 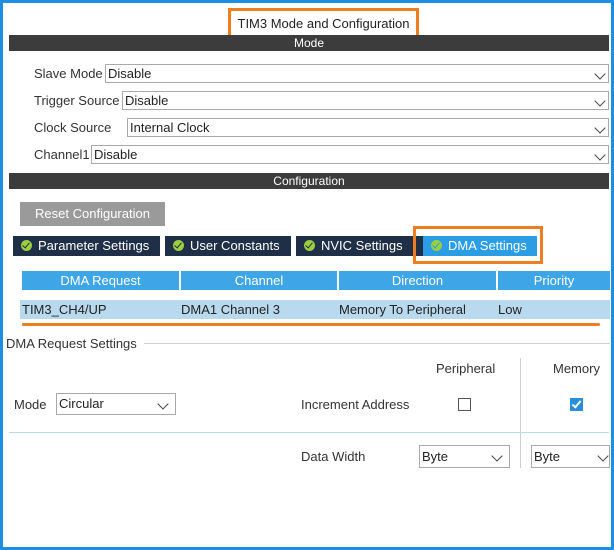 I want to click on col-header-priority: Priority, so click(x=554, y=280).